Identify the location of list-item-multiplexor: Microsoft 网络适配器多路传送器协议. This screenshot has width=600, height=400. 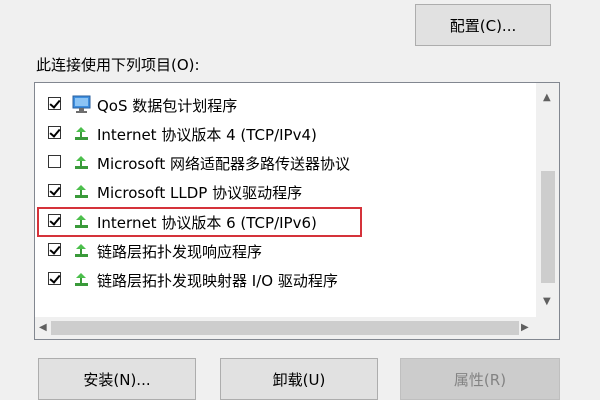
(280, 163).